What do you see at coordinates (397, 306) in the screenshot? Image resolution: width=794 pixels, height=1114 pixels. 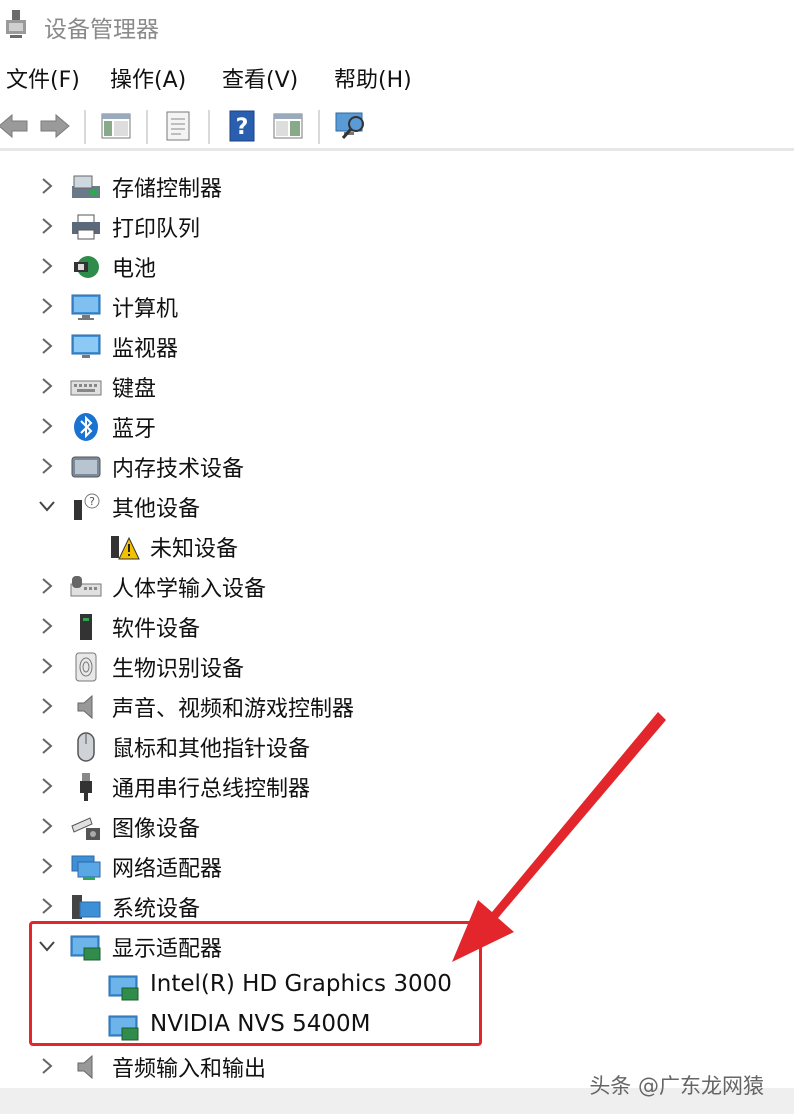 I see `tree-item-computer: 计算机` at bounding box center [397, 306].